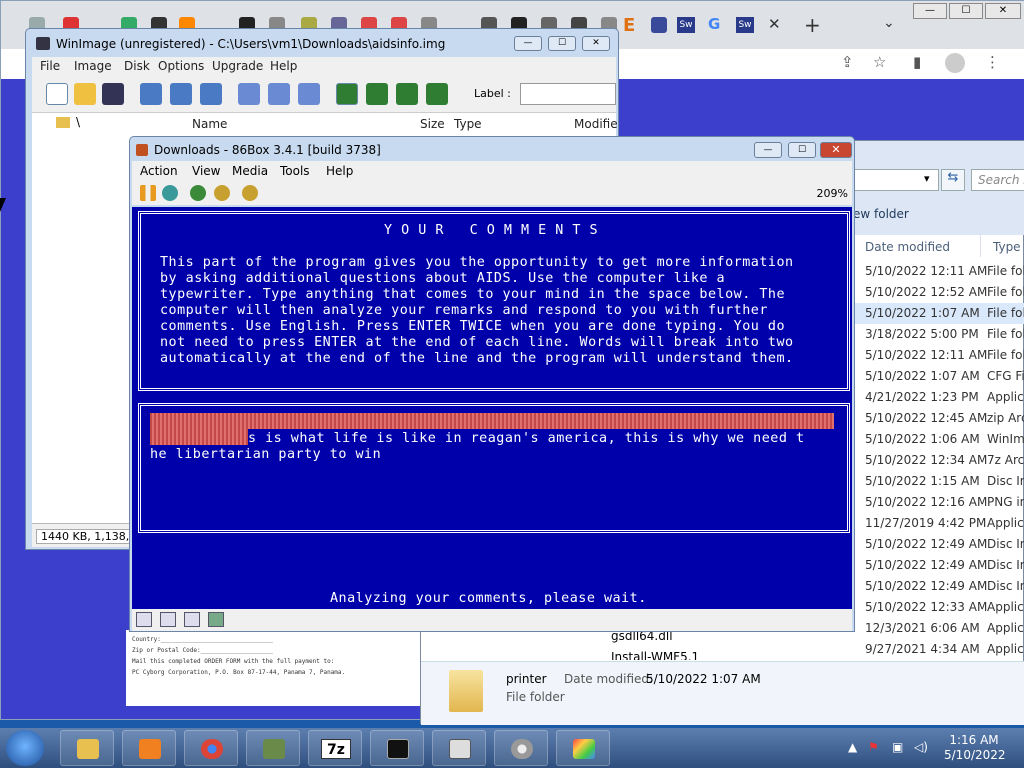 This screenshot has height=768, width=1024. What do you see at coordinates (57, 94) in the screenshot?
I see `new-image-icon` at bounding box center [57, 94].